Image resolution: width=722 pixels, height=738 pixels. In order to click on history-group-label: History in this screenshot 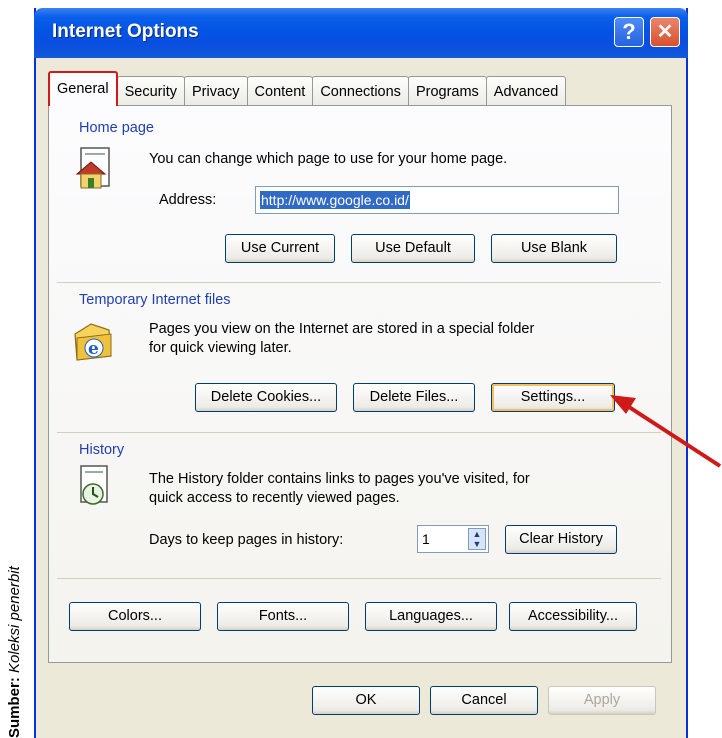, I will do `click(102, 450)`.